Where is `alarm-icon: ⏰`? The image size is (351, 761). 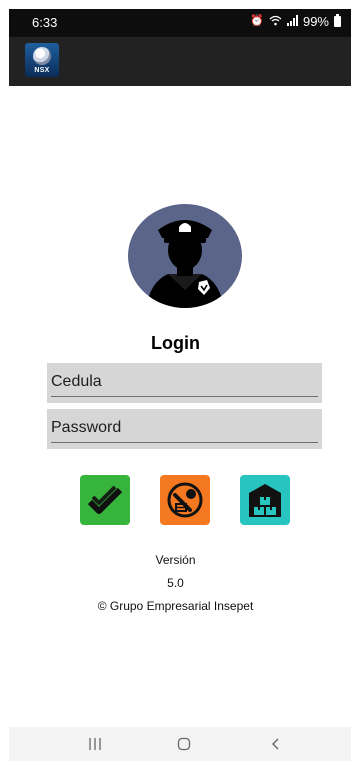
alarm-icon: ⏰ is located at coordinates (257, 21).